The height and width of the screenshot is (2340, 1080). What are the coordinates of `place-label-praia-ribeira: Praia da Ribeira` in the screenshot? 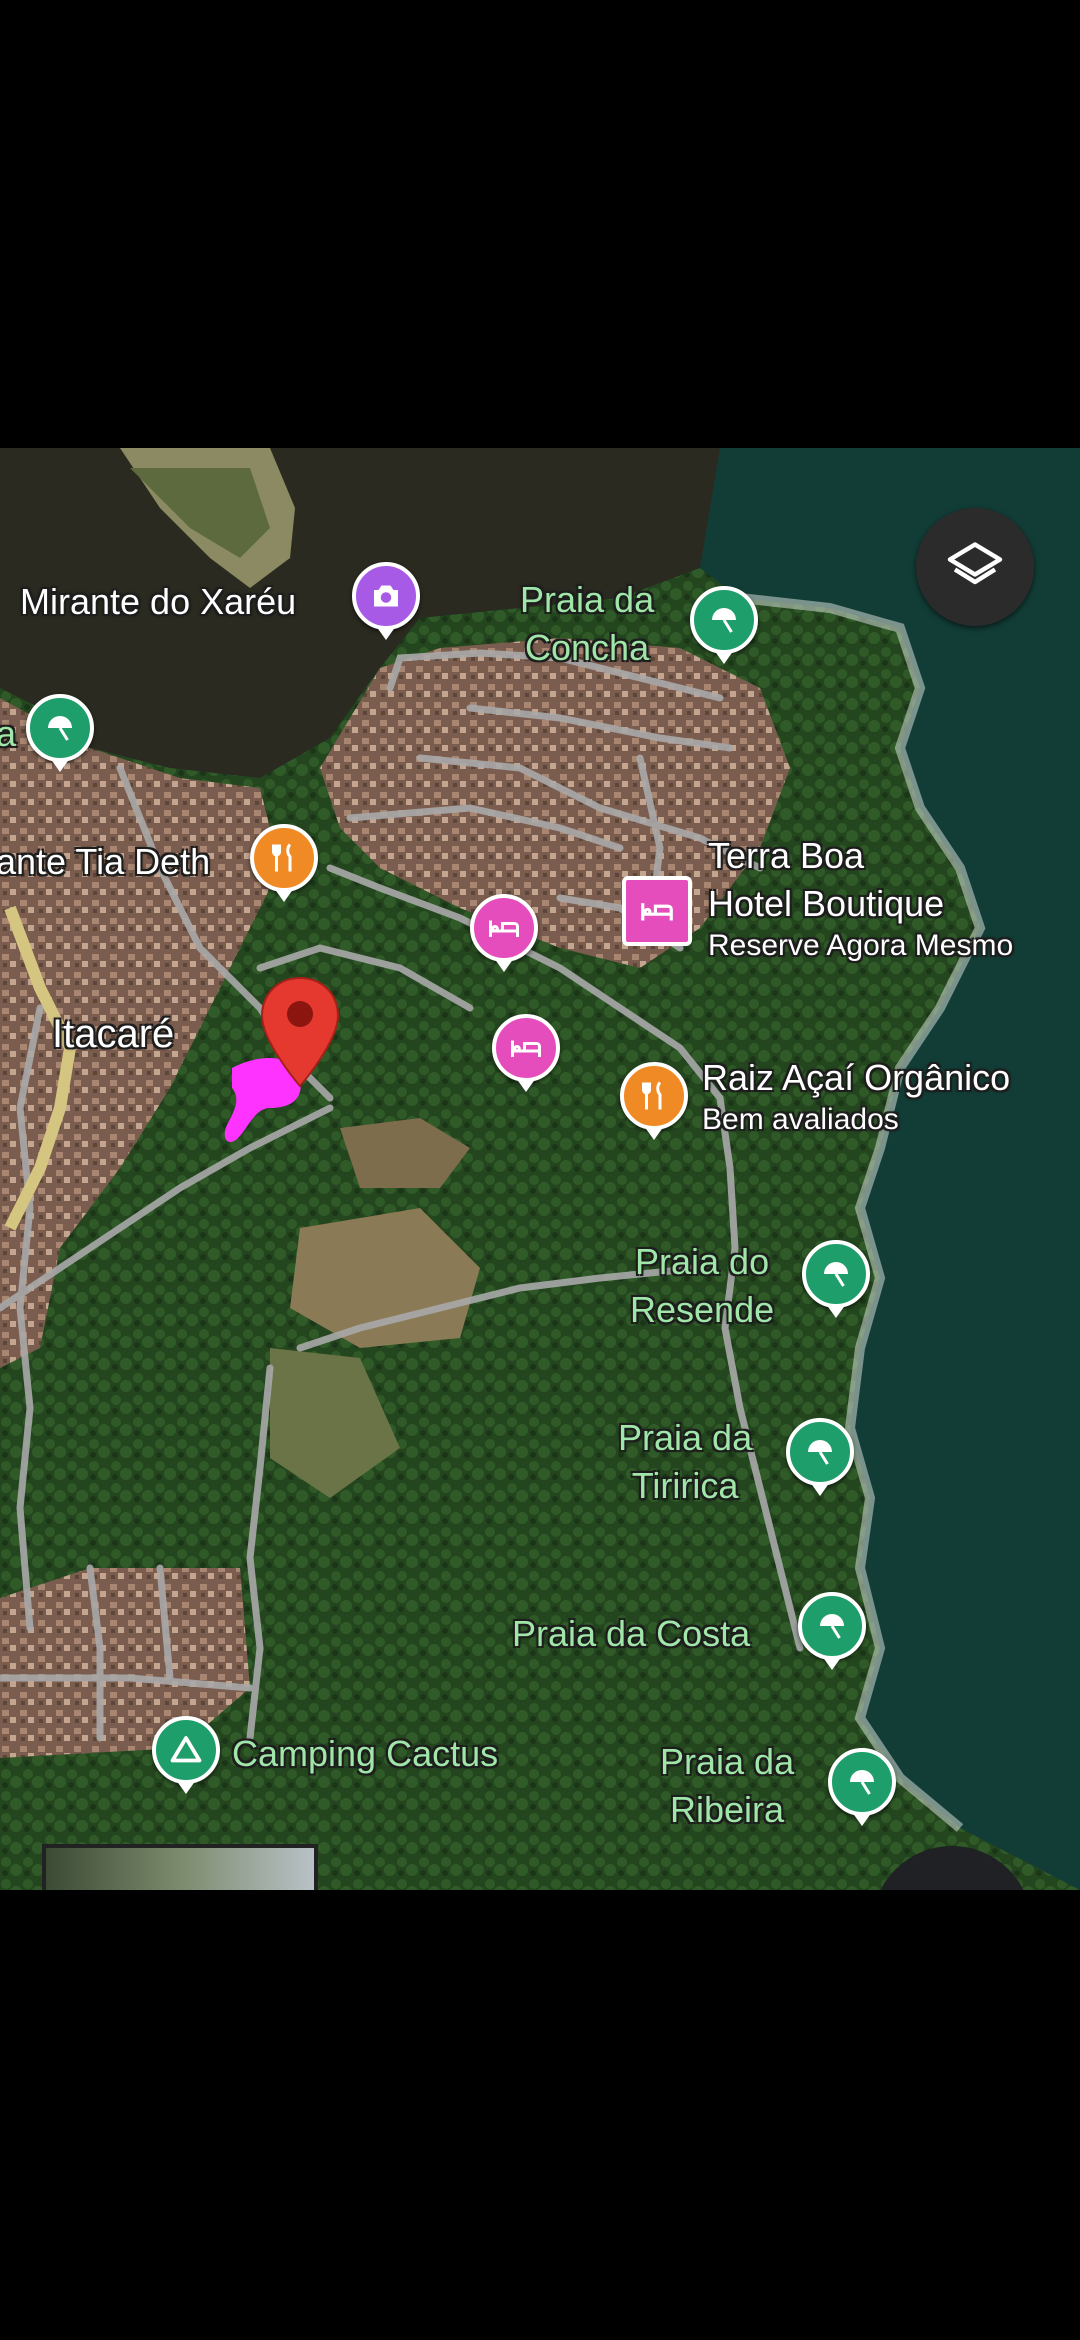 It's located at (727, 1786).